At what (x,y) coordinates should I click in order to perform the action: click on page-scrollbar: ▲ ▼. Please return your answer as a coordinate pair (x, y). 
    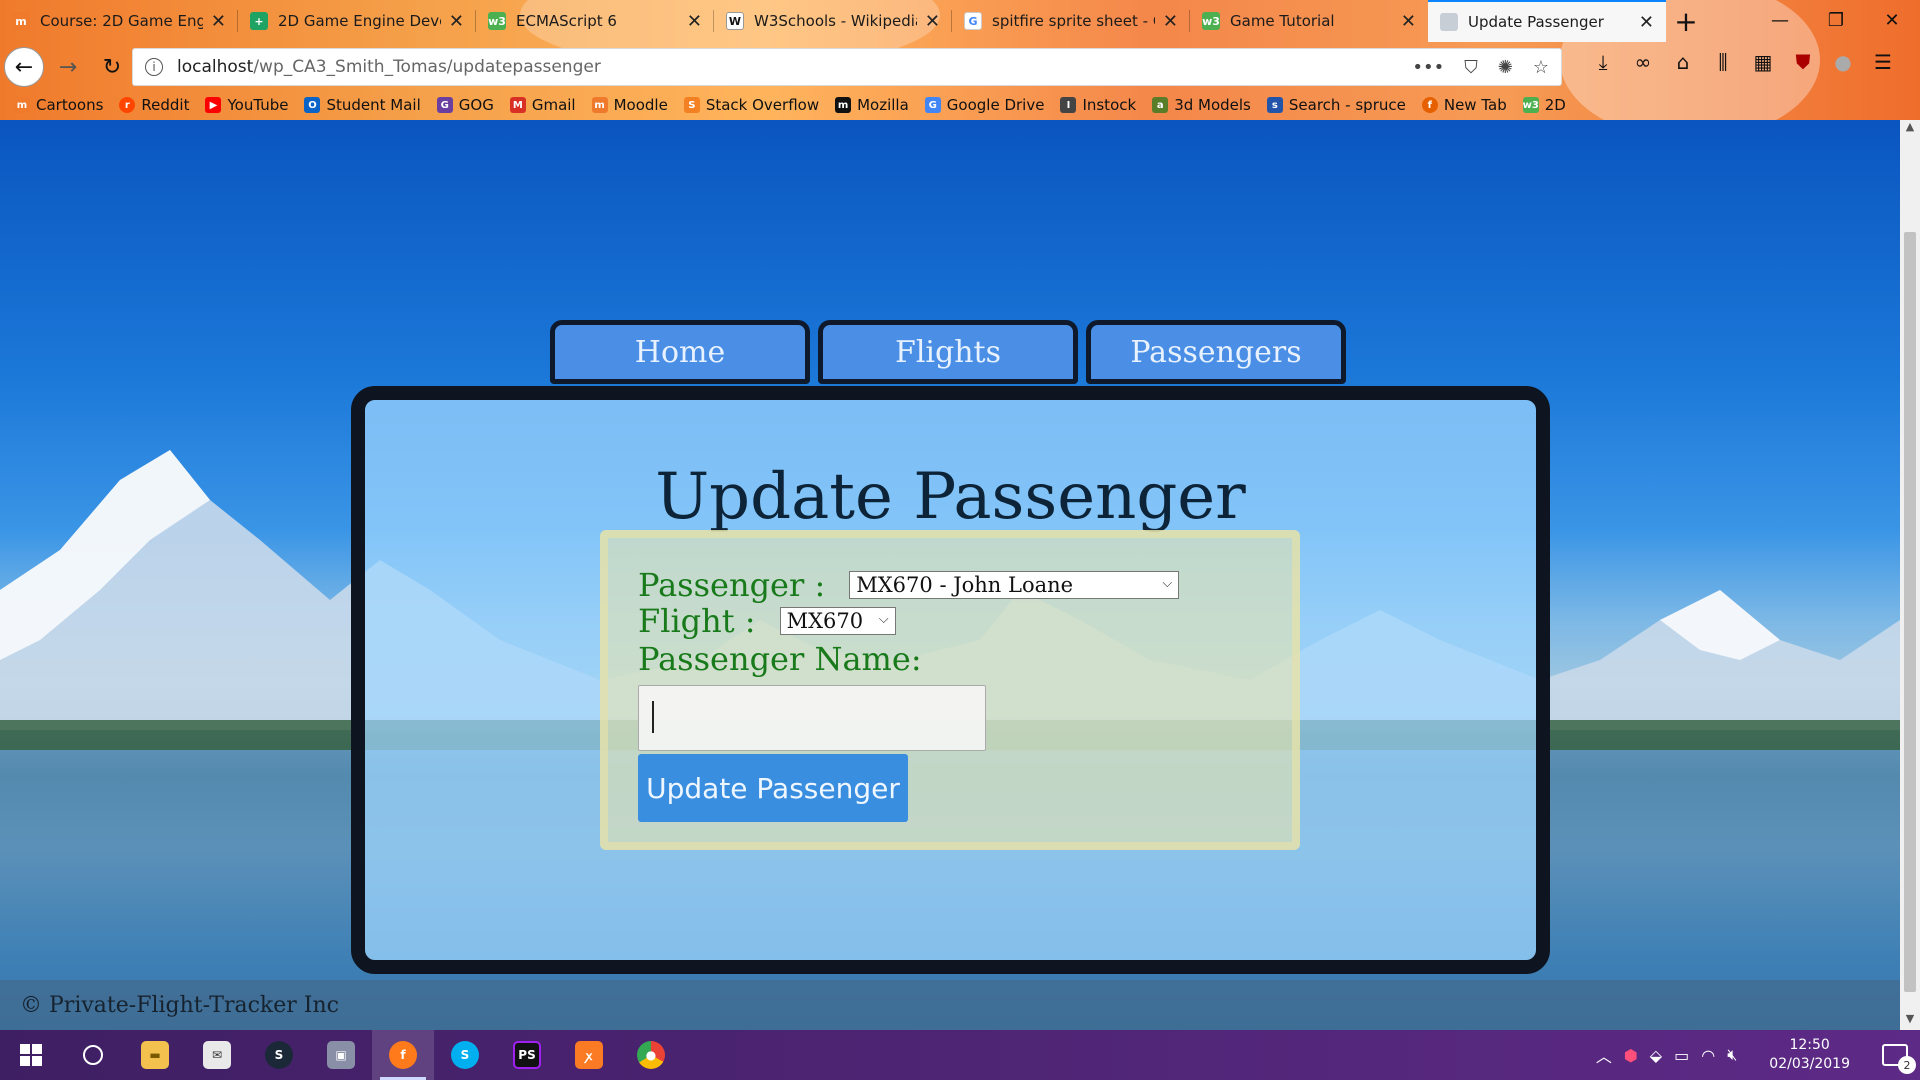
    Looking at the image, I should click on (1910, 575).